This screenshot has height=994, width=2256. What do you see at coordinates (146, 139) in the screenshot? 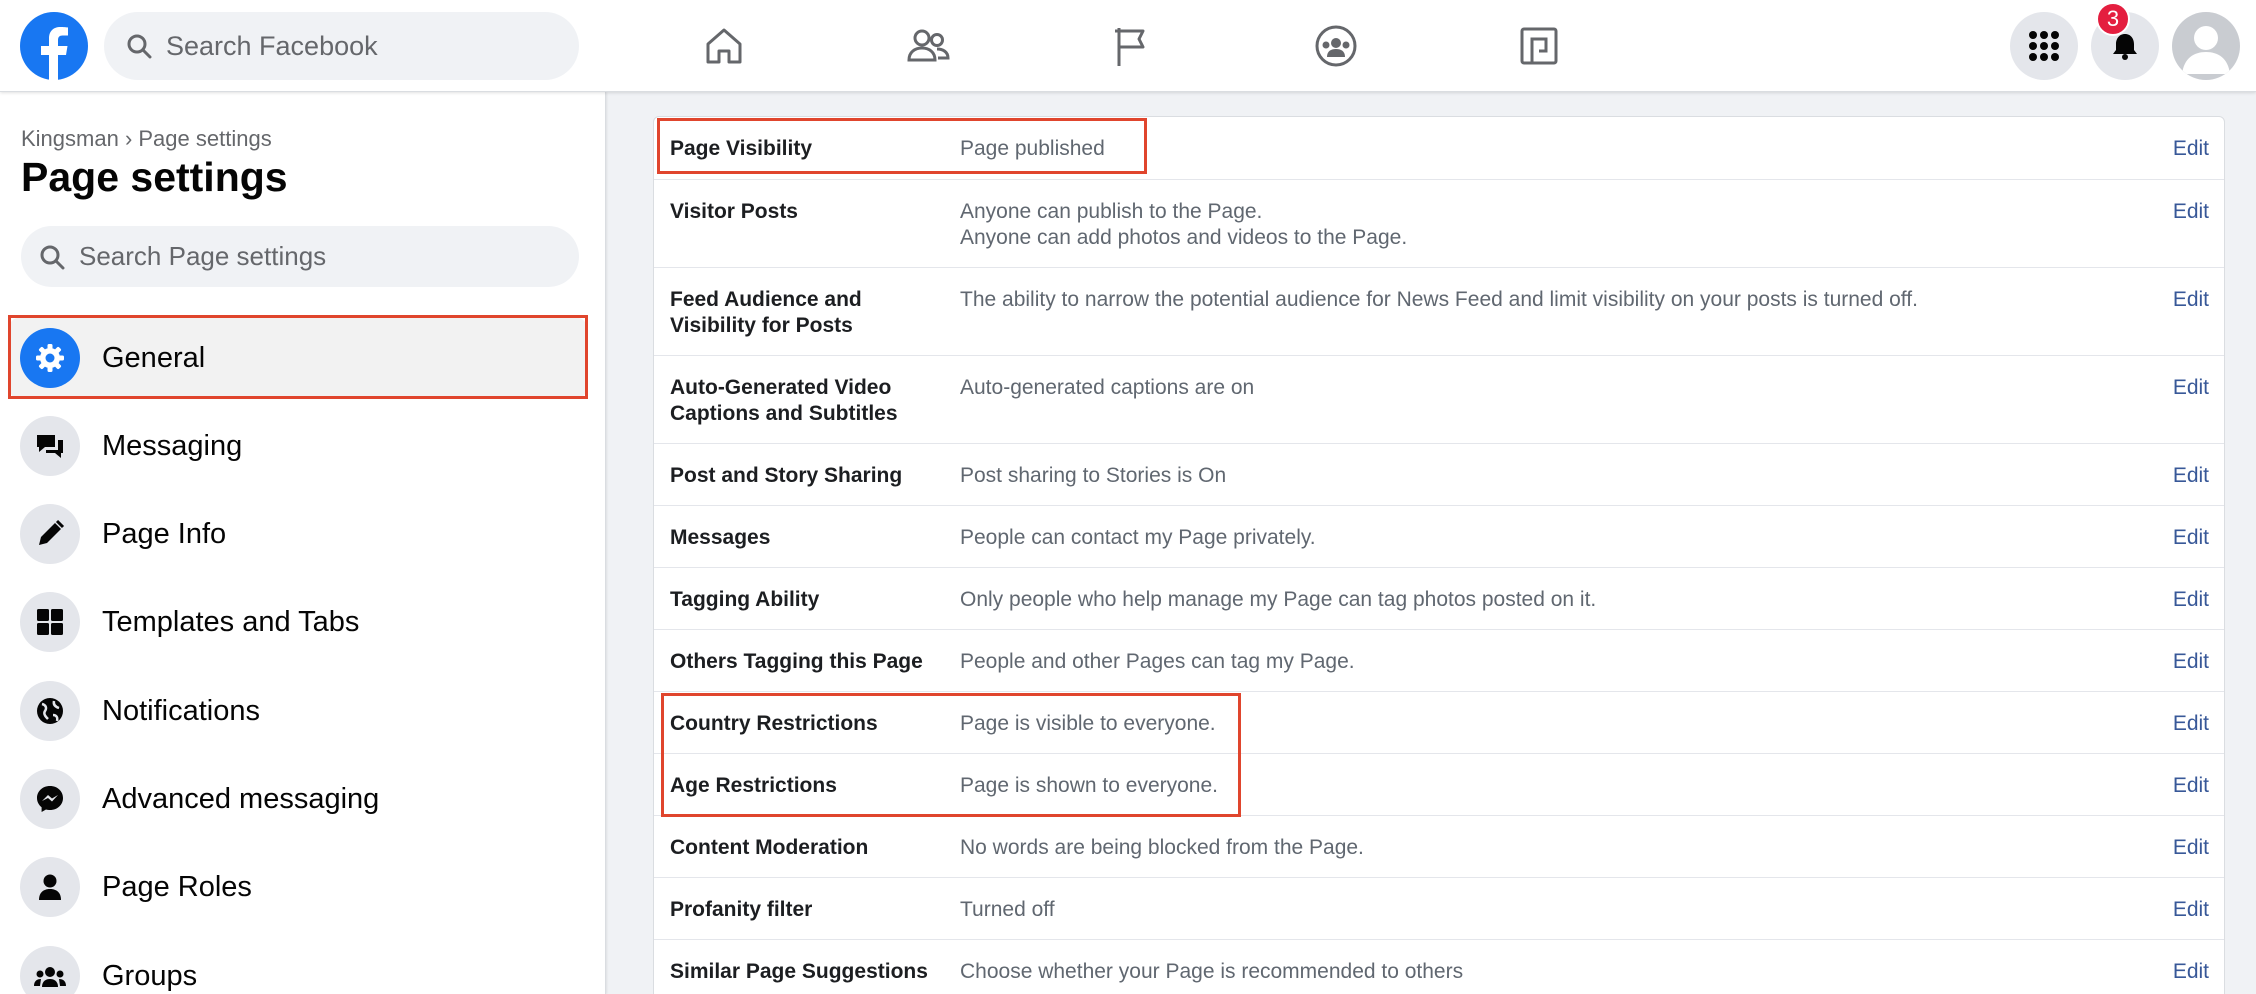
I see `breadcrumb: Kingsman › Page settings` at bounding box center [146, 139].